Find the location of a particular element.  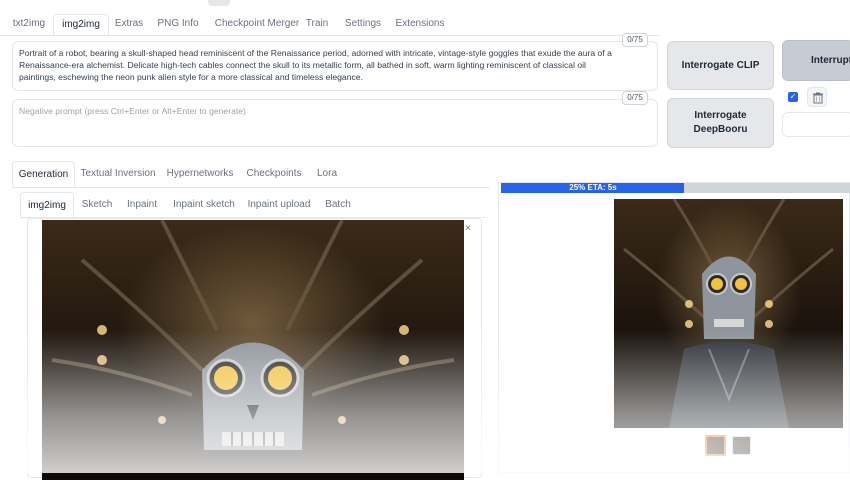

tab-checkpoint-merger: Checkpoint Merger is located at coordinates (257, 25).